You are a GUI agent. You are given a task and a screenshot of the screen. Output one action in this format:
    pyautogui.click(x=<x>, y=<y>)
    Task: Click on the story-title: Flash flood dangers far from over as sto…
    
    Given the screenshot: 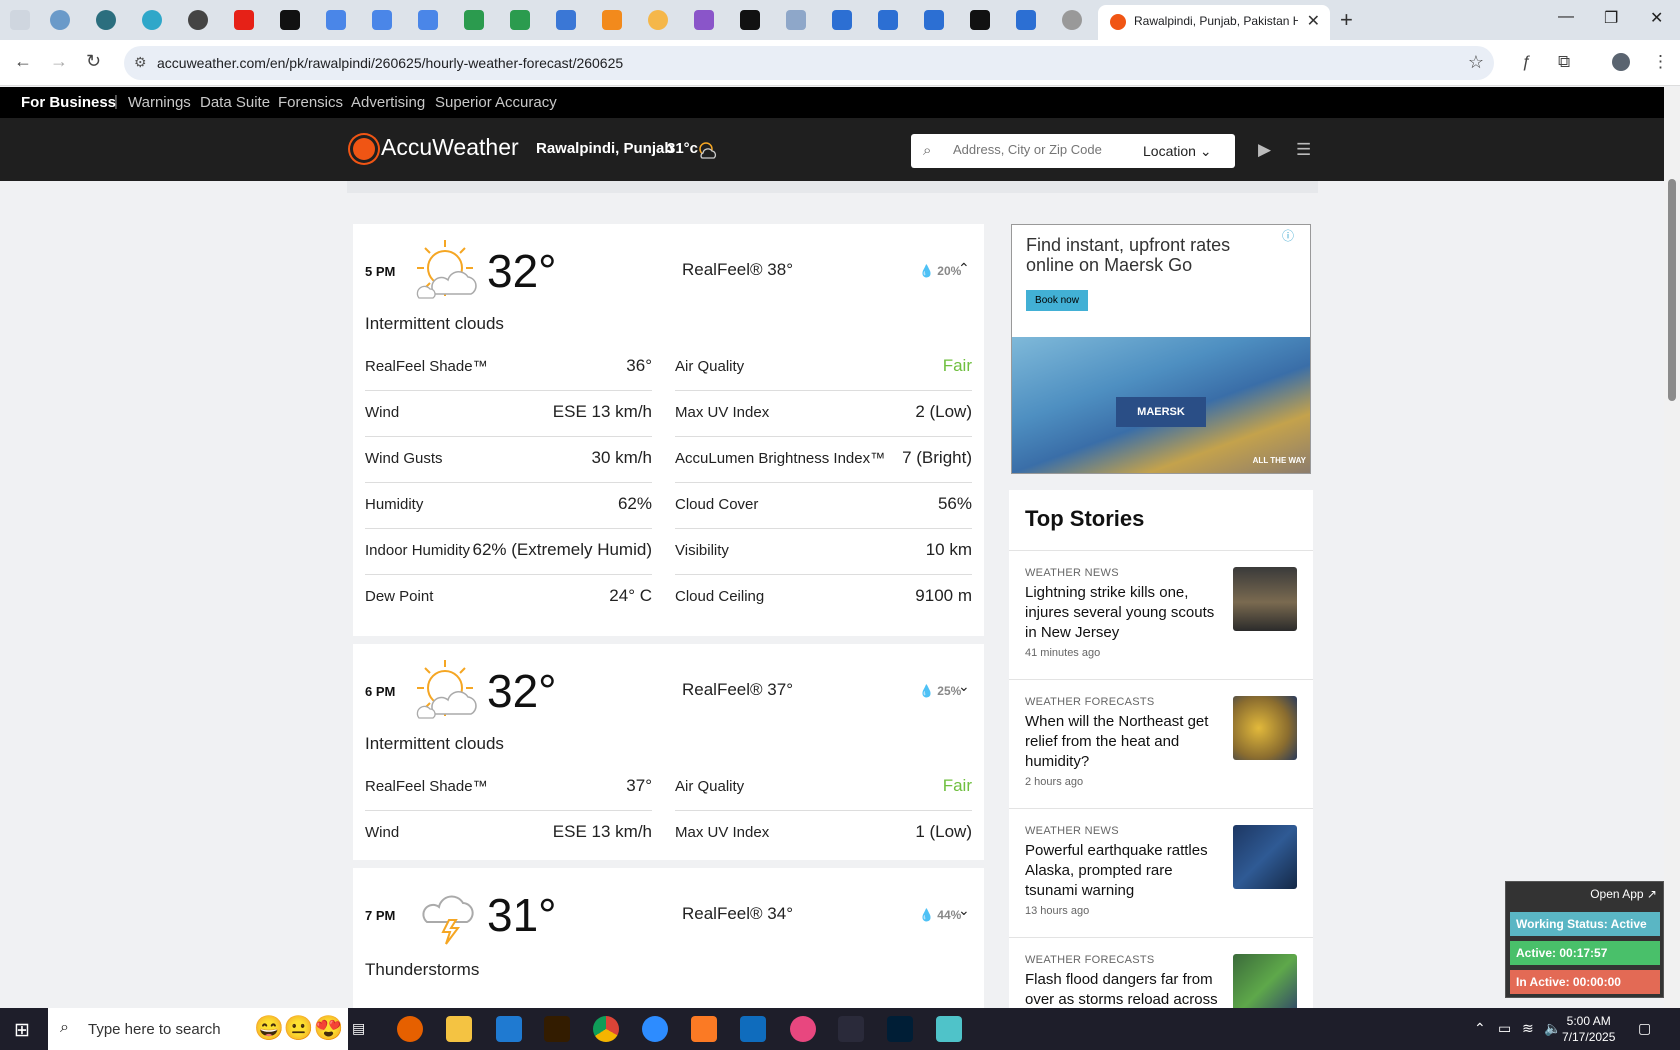 What is the action you would take?
    pyautogui.click(x=1123, y=990)
    